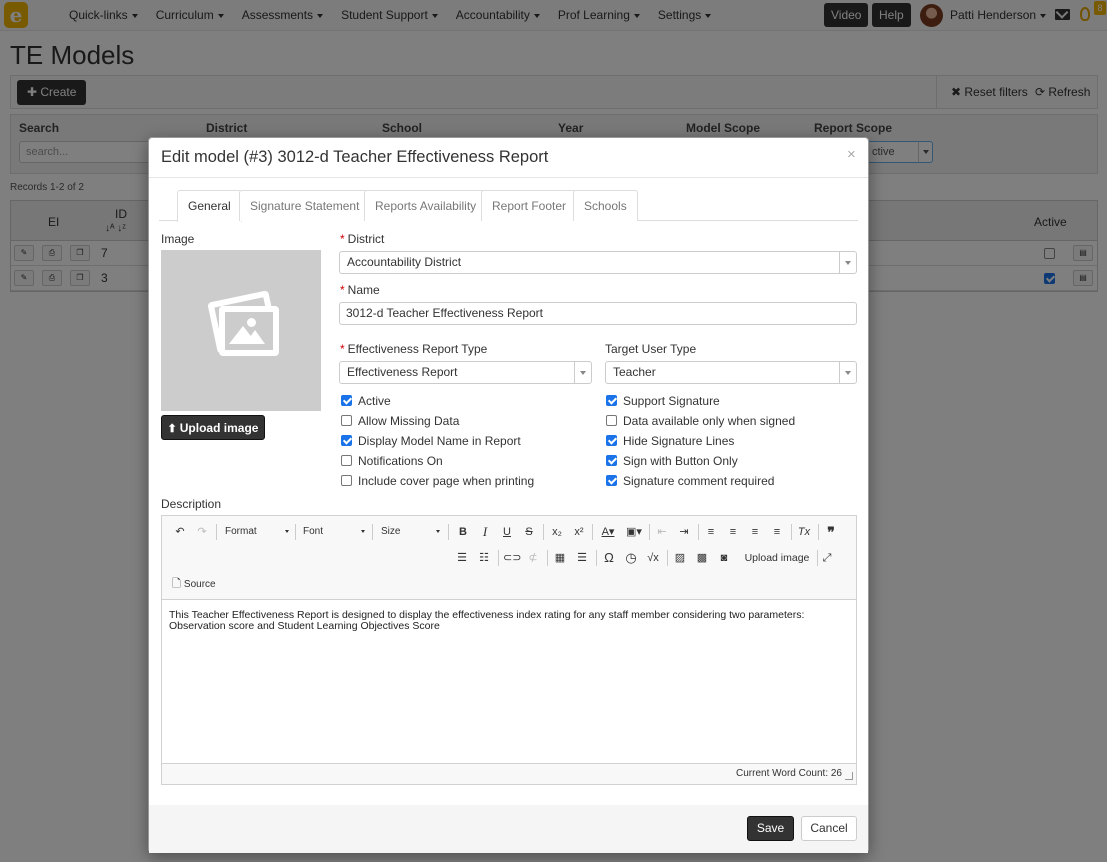  I want to click on align-left-icon: ≡, so click(711, 532).